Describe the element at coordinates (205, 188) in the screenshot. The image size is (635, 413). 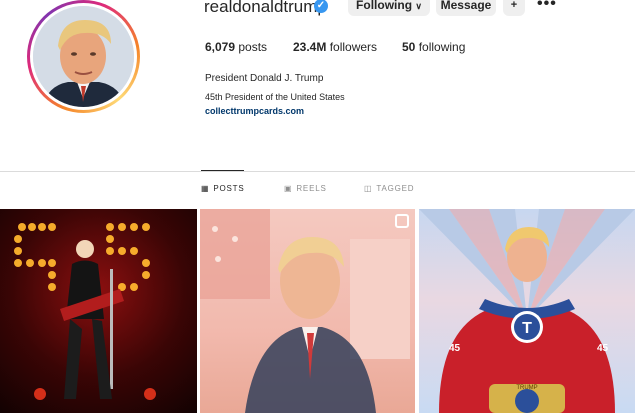
I see `grid-icon: ▦` at that location.